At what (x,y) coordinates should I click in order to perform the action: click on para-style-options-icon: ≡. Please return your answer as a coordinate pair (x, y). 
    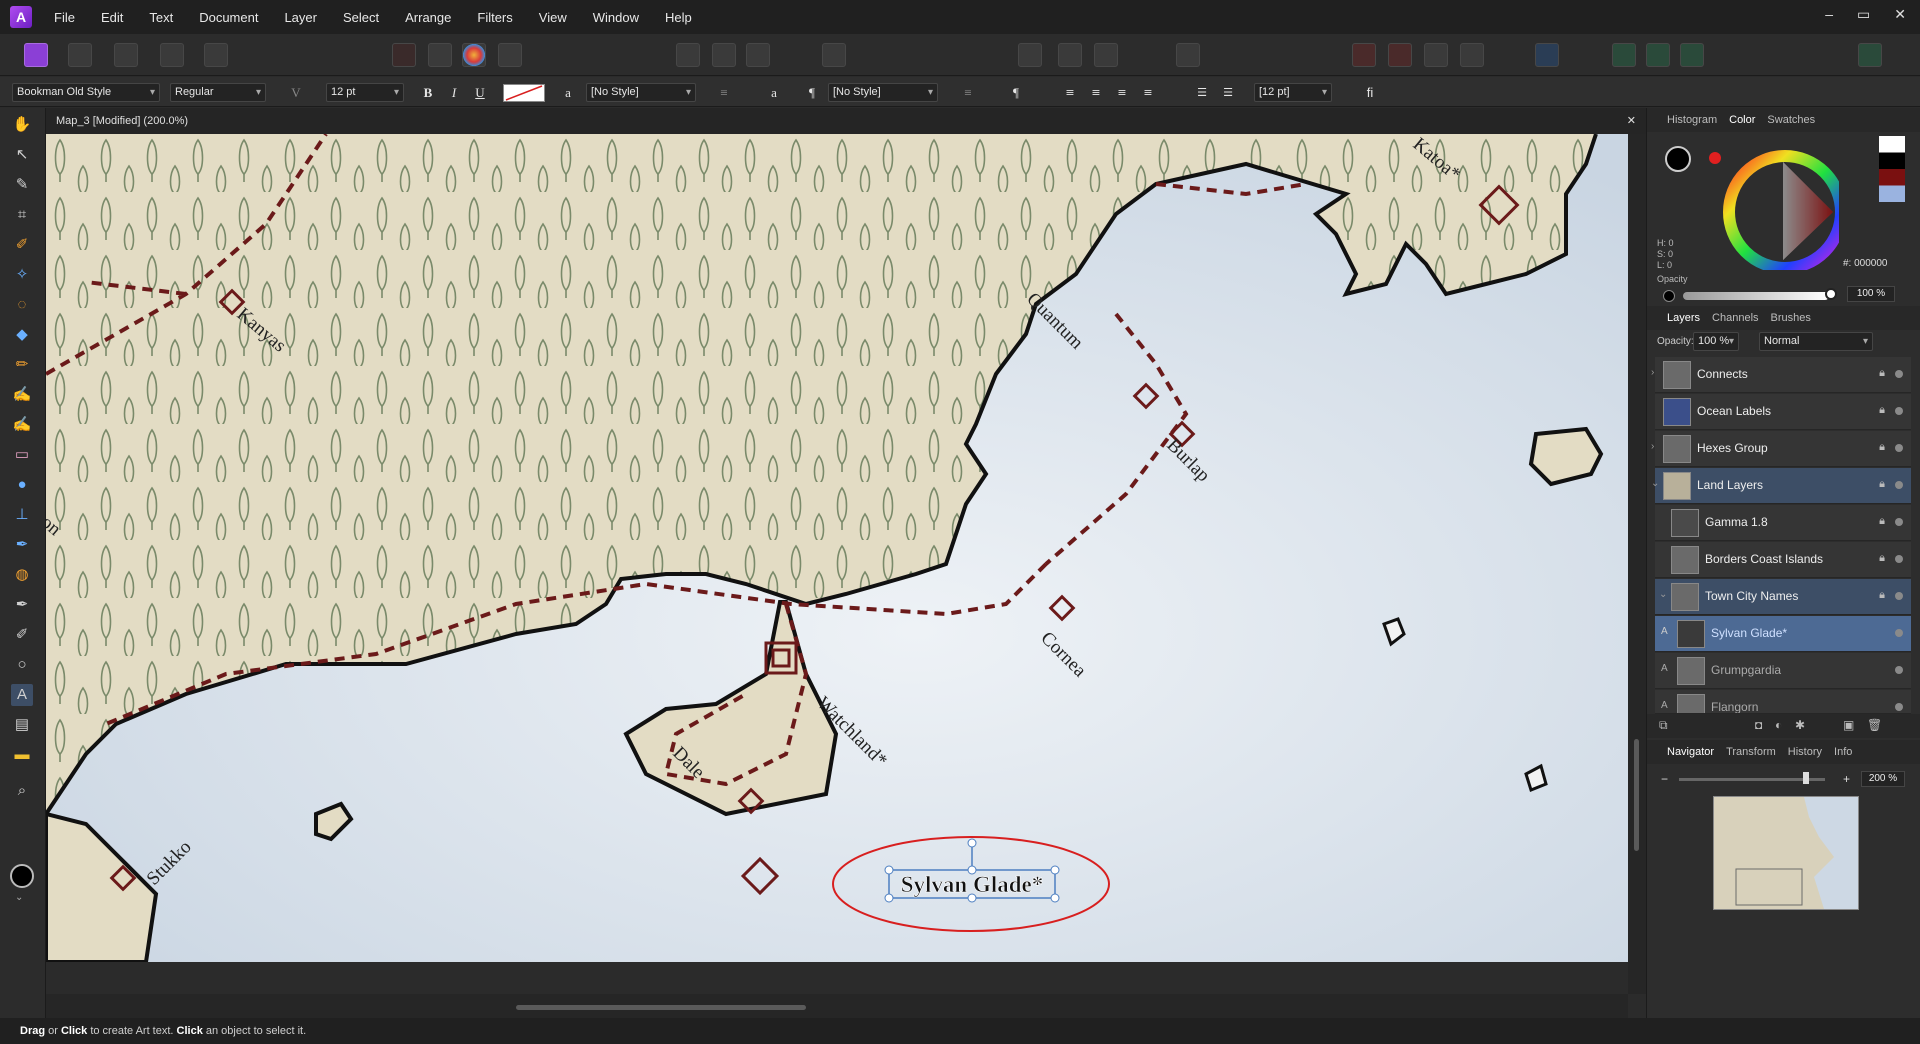
    Looking at the image, I should click on (968, 92).